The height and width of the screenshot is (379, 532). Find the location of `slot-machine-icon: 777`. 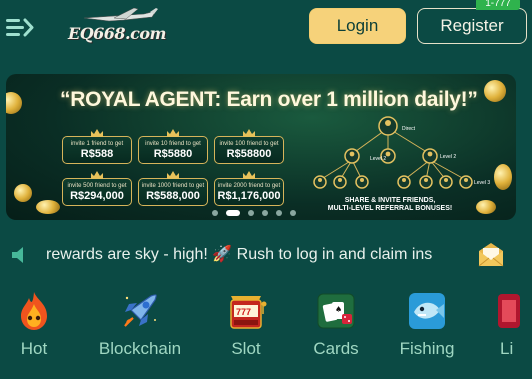

slot-machine-icon: 777 is located at coordinates (248, 312).